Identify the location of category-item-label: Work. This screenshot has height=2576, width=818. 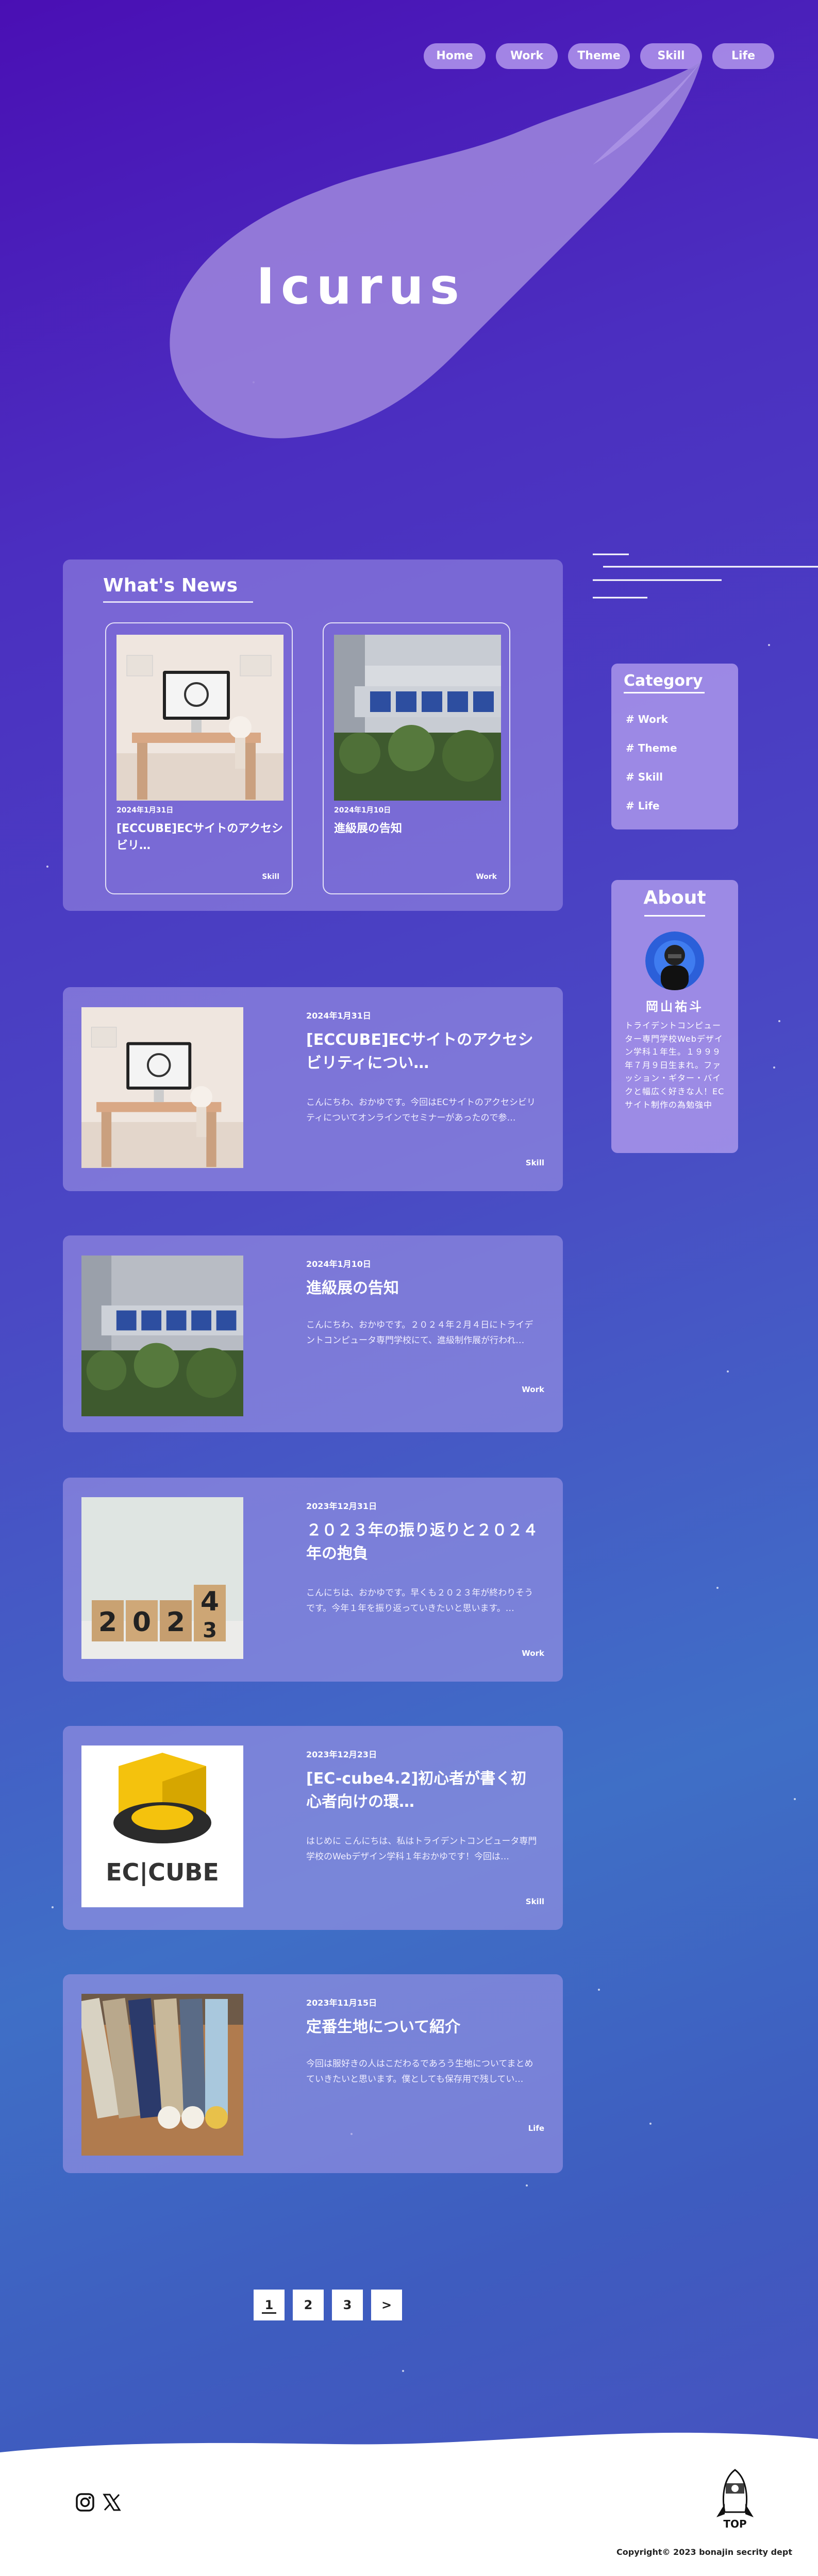
(653, 719).